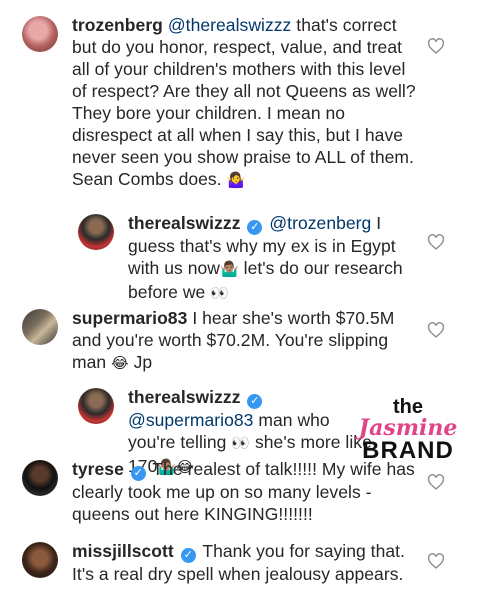 This screenshot has height=600, width=480. Describe the element at coordinates (98, 469) in the screenshot. I see `comment-username: tyrese` at that location.